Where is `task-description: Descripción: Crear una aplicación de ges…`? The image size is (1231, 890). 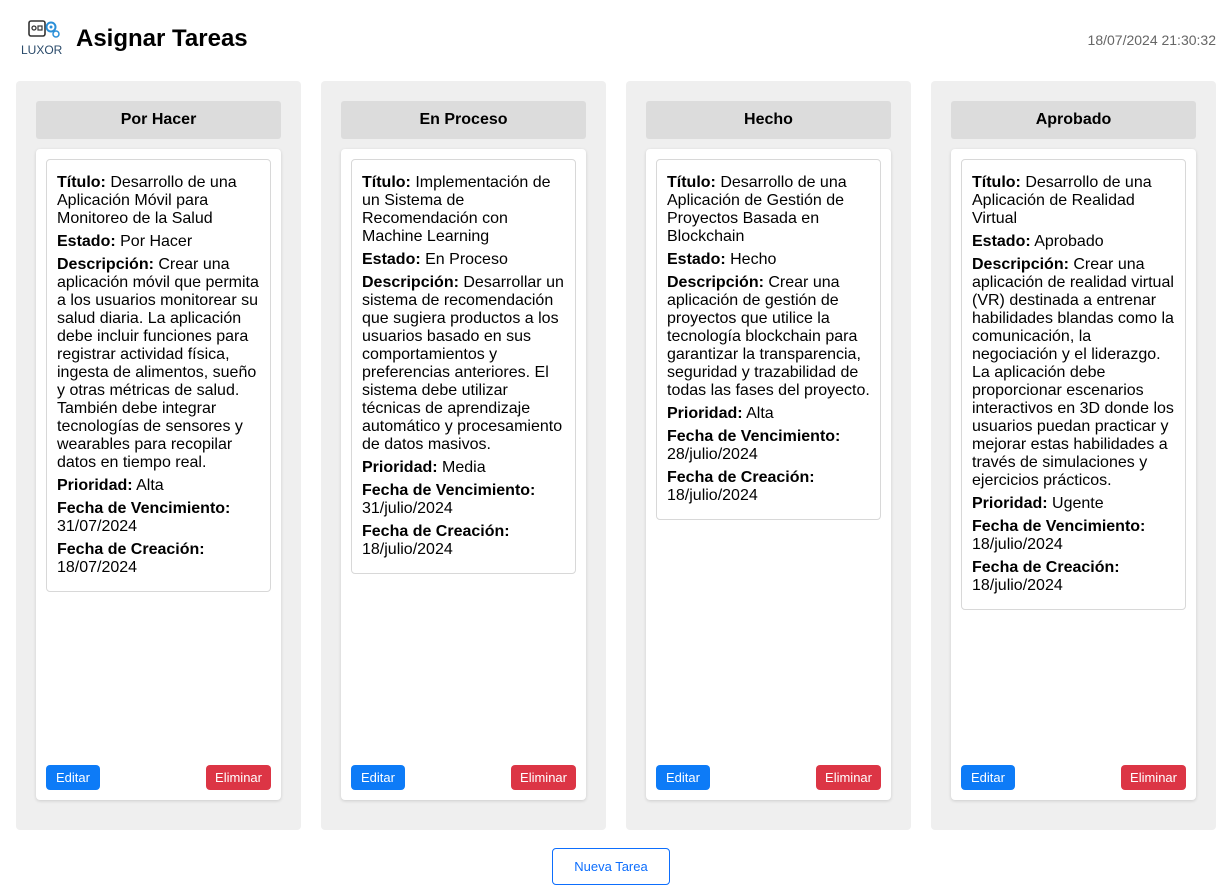 task-description: Descripción: Crear una aplicación de ges… is located at coordinates (768, 336).